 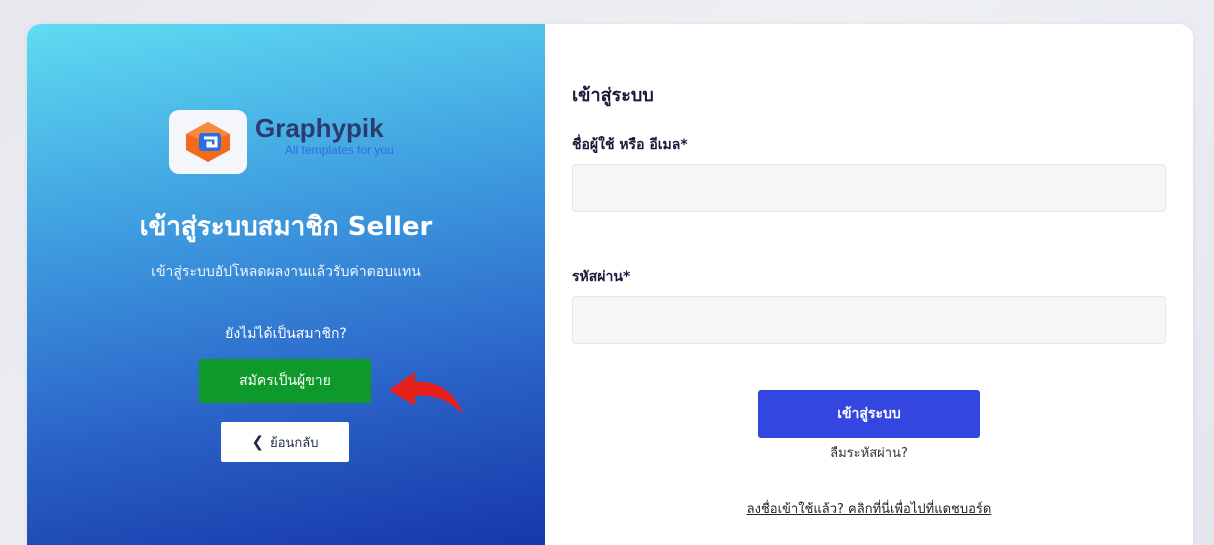 I want to click on login-button: เข้าสู่ระบบ, so click(x=869, y=414).